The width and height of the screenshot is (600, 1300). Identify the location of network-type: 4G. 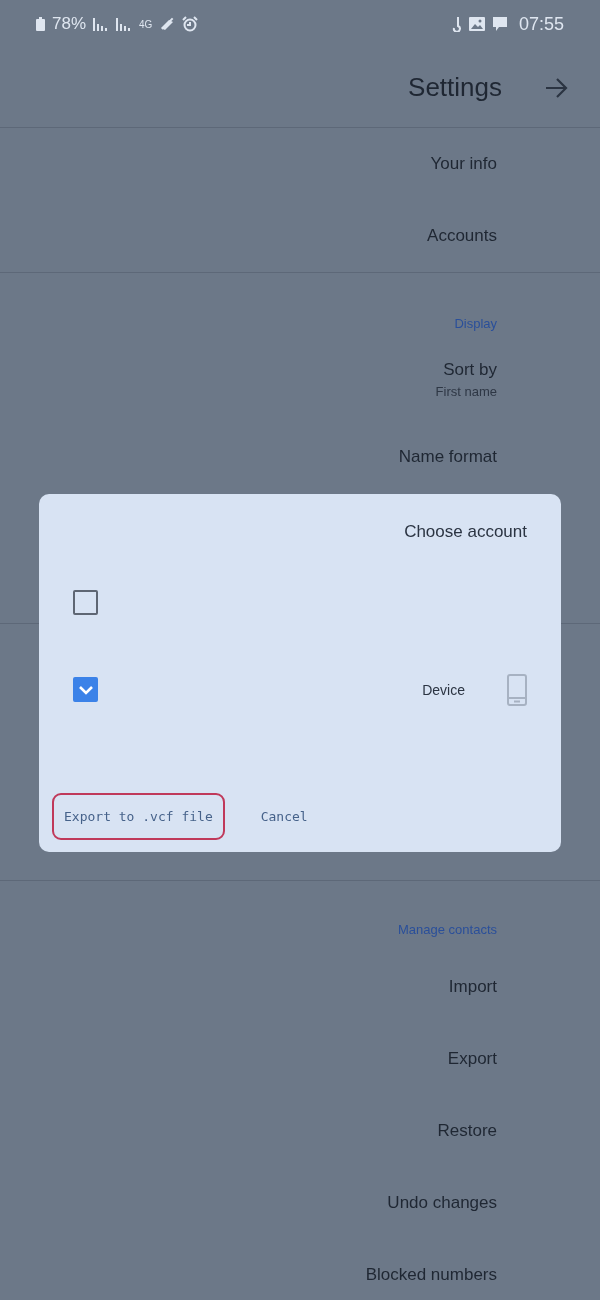
(146, 24).